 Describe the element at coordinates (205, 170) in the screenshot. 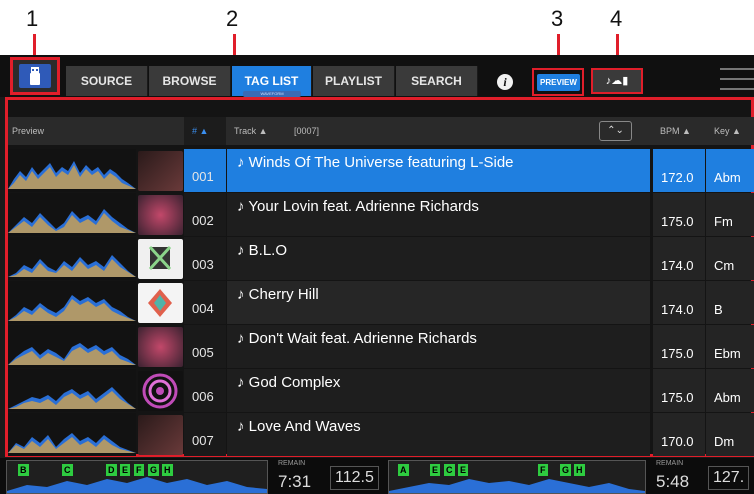

I see `track-number: 001` at that location.